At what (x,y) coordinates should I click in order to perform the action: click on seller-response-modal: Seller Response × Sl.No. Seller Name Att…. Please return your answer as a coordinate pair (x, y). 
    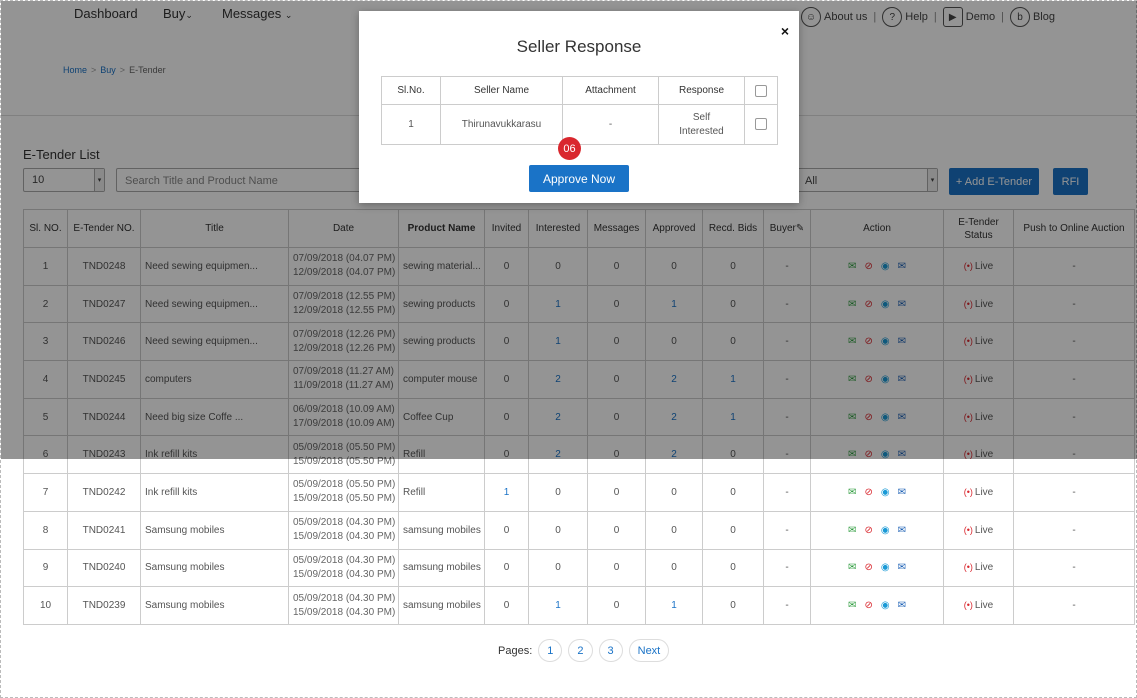
    Looking at the image, I should click on (579, 107).